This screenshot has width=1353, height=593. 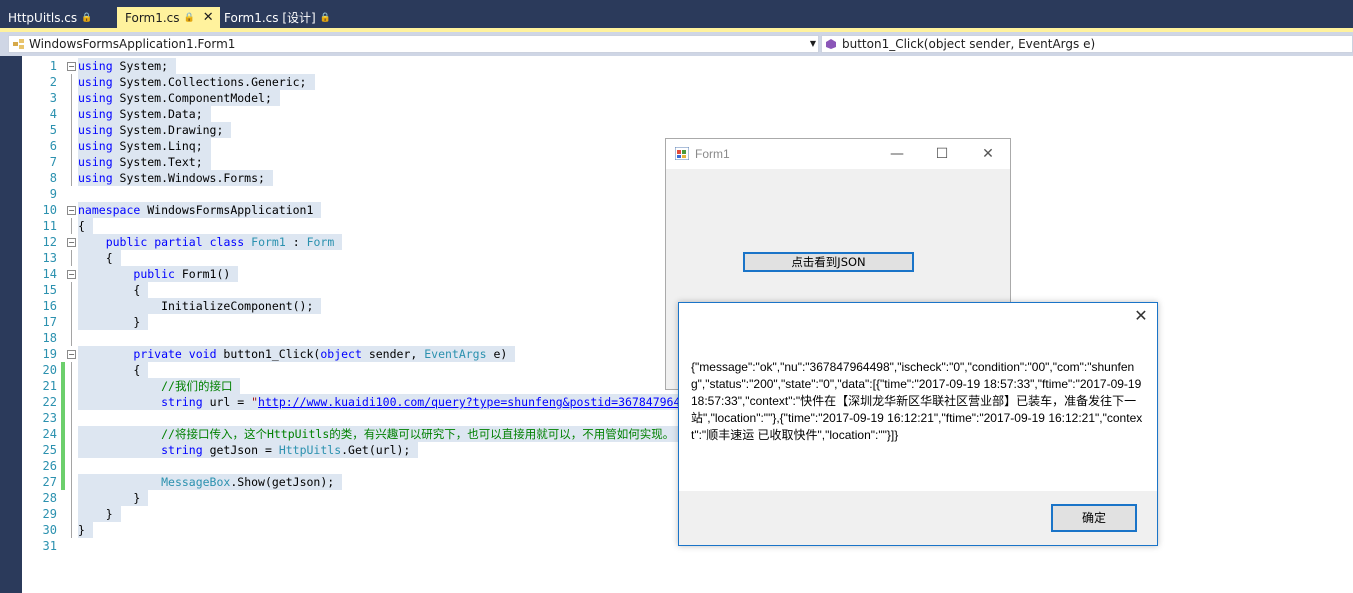 I want to click on code-line: 2 using System.Collections.Generic;, so click(x=687, y=82).